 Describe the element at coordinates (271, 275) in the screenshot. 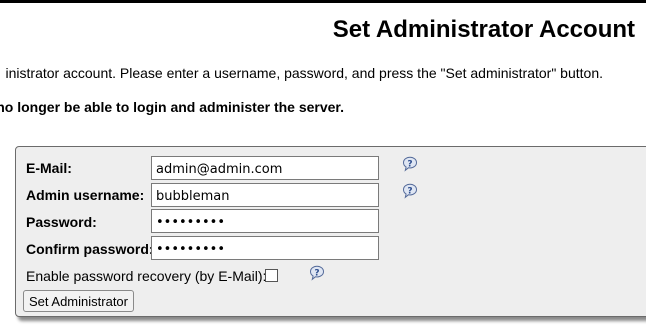

I see `password-recovery-checkbox` at that location.